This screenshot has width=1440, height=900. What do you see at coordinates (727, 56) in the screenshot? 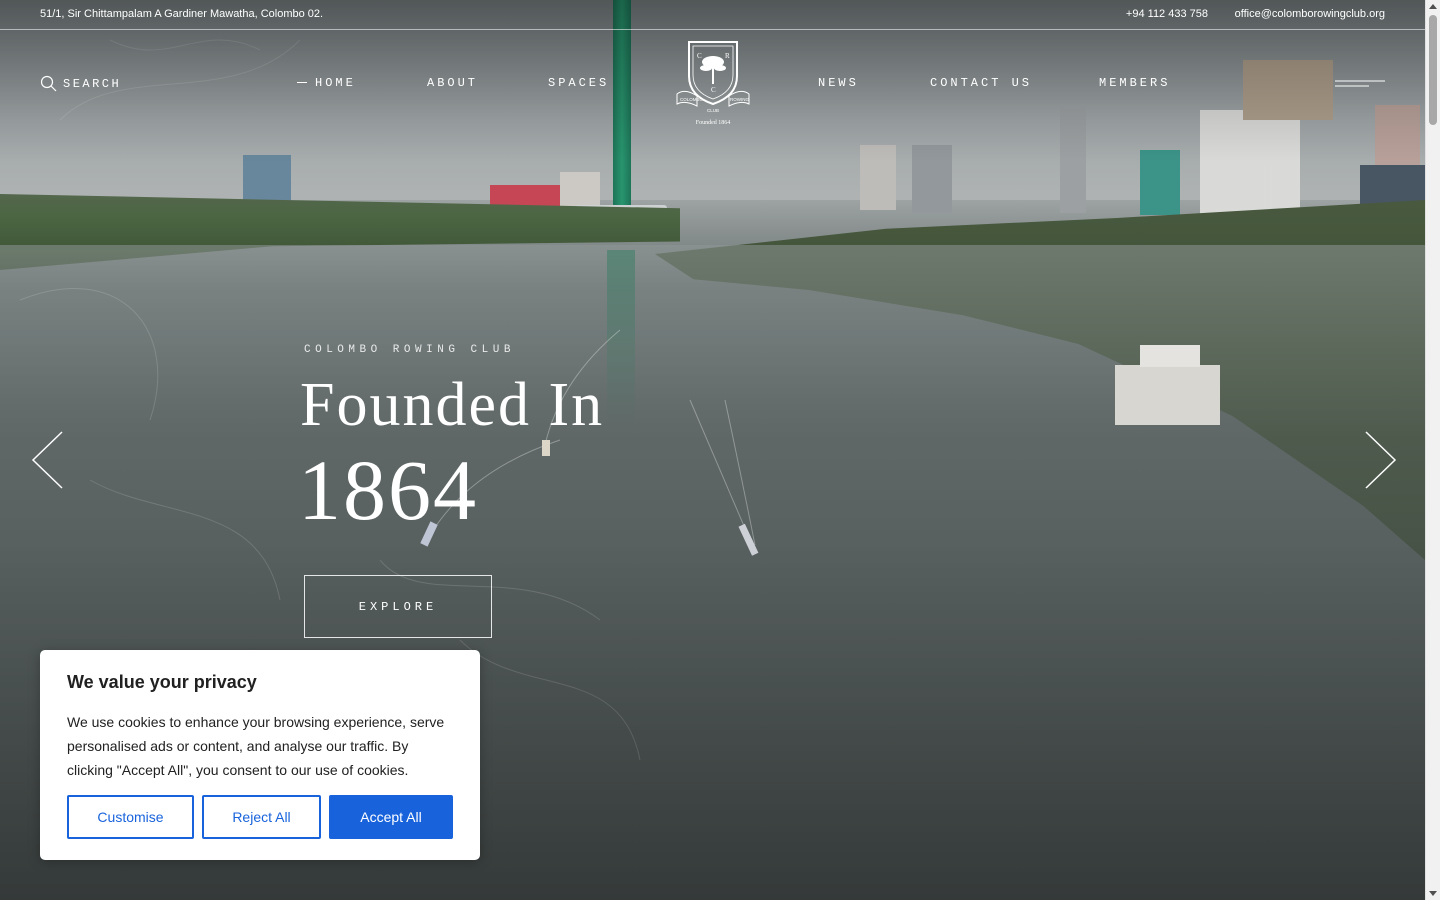
I see `crest-letter-r: R` at bounding box center [727, 56].